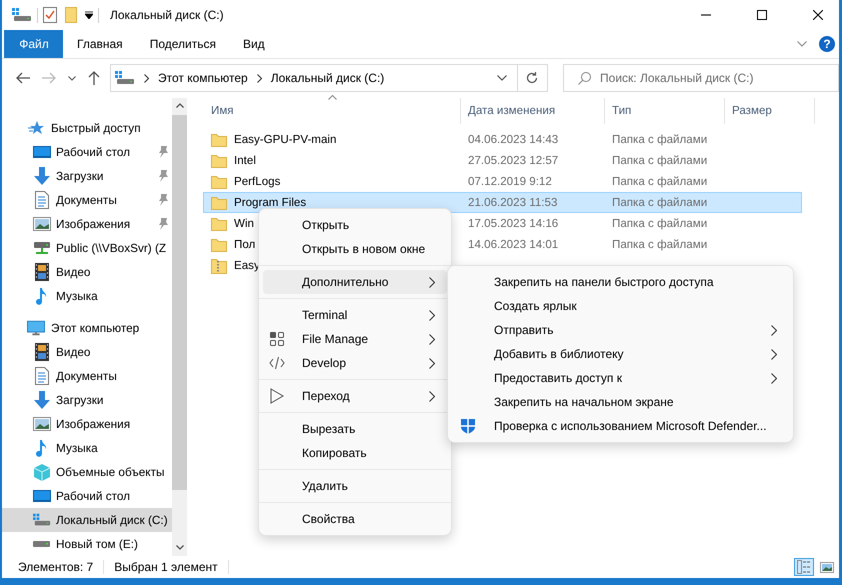 The width and height of the screenshot is (842, 585). I want to click on menu-item: Дополнительно, so click(355, 282).